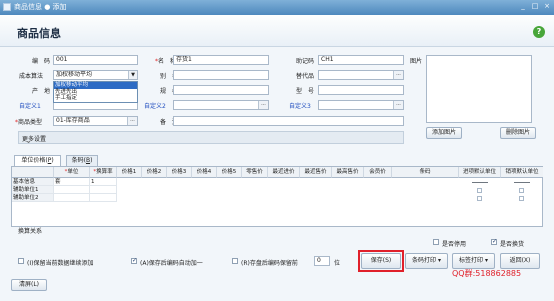 The height and width of the screenshot is (301, 554). Describe the element at coordinates (425, 172) in the screenshot. I see `grid-header-barcode: 条码` at that location.